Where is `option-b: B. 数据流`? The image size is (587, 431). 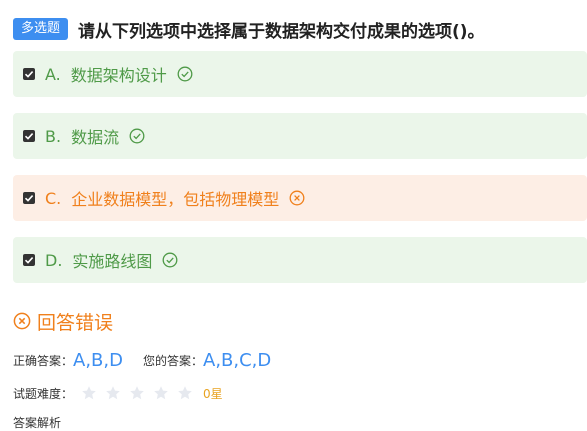 option-b: B. 数据流 is located at coordinates (300, 136).